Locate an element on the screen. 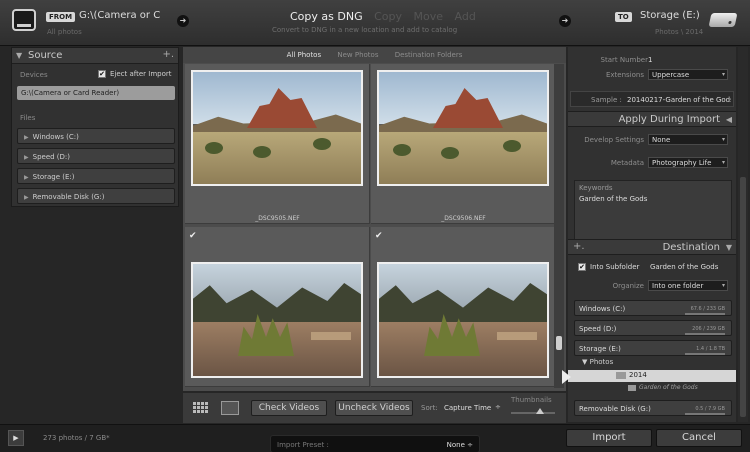  develop-settings-label: Develop Settings is located at coordinates (614, 140).